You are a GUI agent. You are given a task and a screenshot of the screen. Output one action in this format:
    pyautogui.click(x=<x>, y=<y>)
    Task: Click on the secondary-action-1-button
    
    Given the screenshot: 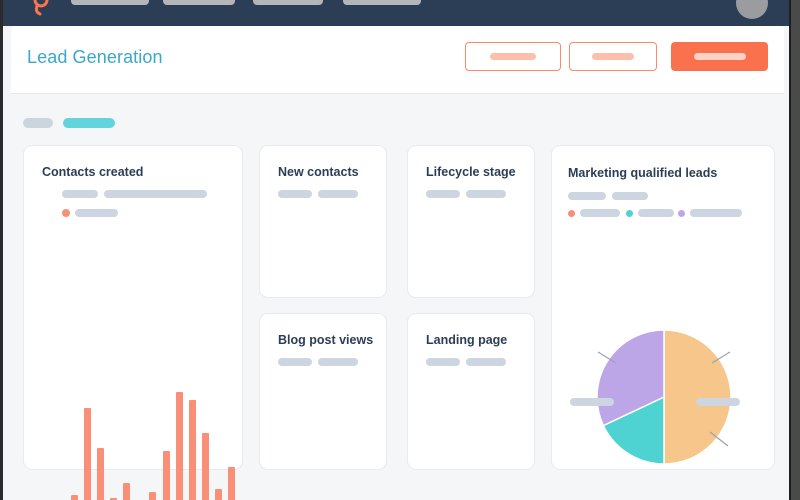 What is the action you would take?
    pyautogui.click(x=513, y=56)
    